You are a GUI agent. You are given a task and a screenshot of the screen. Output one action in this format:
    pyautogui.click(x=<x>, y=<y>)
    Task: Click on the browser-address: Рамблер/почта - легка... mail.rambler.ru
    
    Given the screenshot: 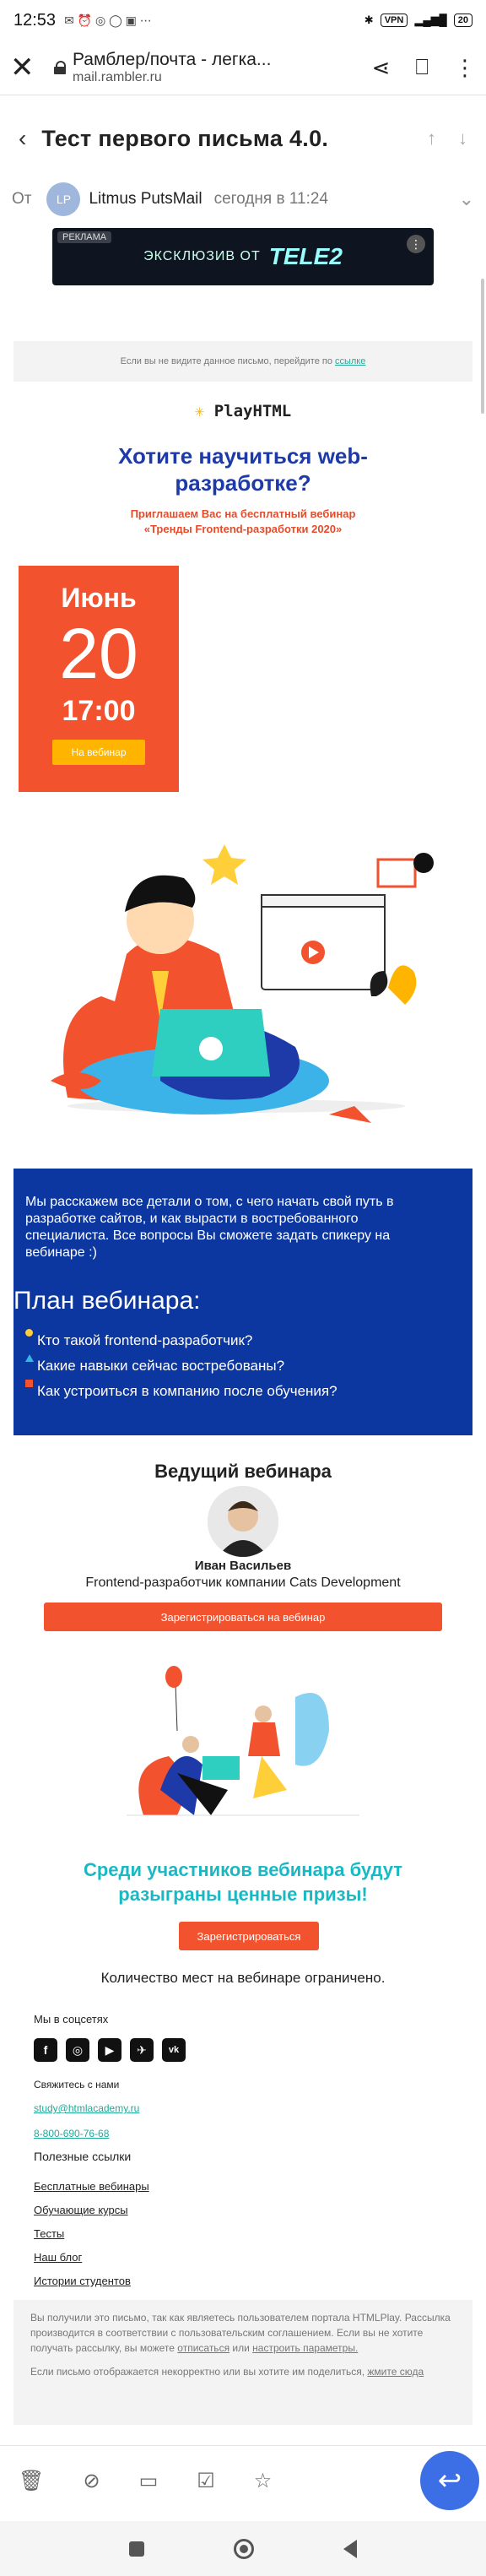 What is the action you would take?
    pyautogui.click(x=172, y=67)
    